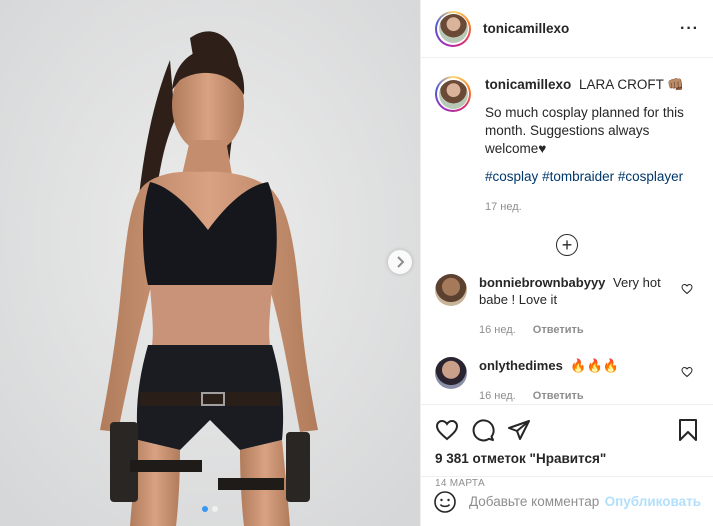  I want to click on like-button, so click(447, 430).